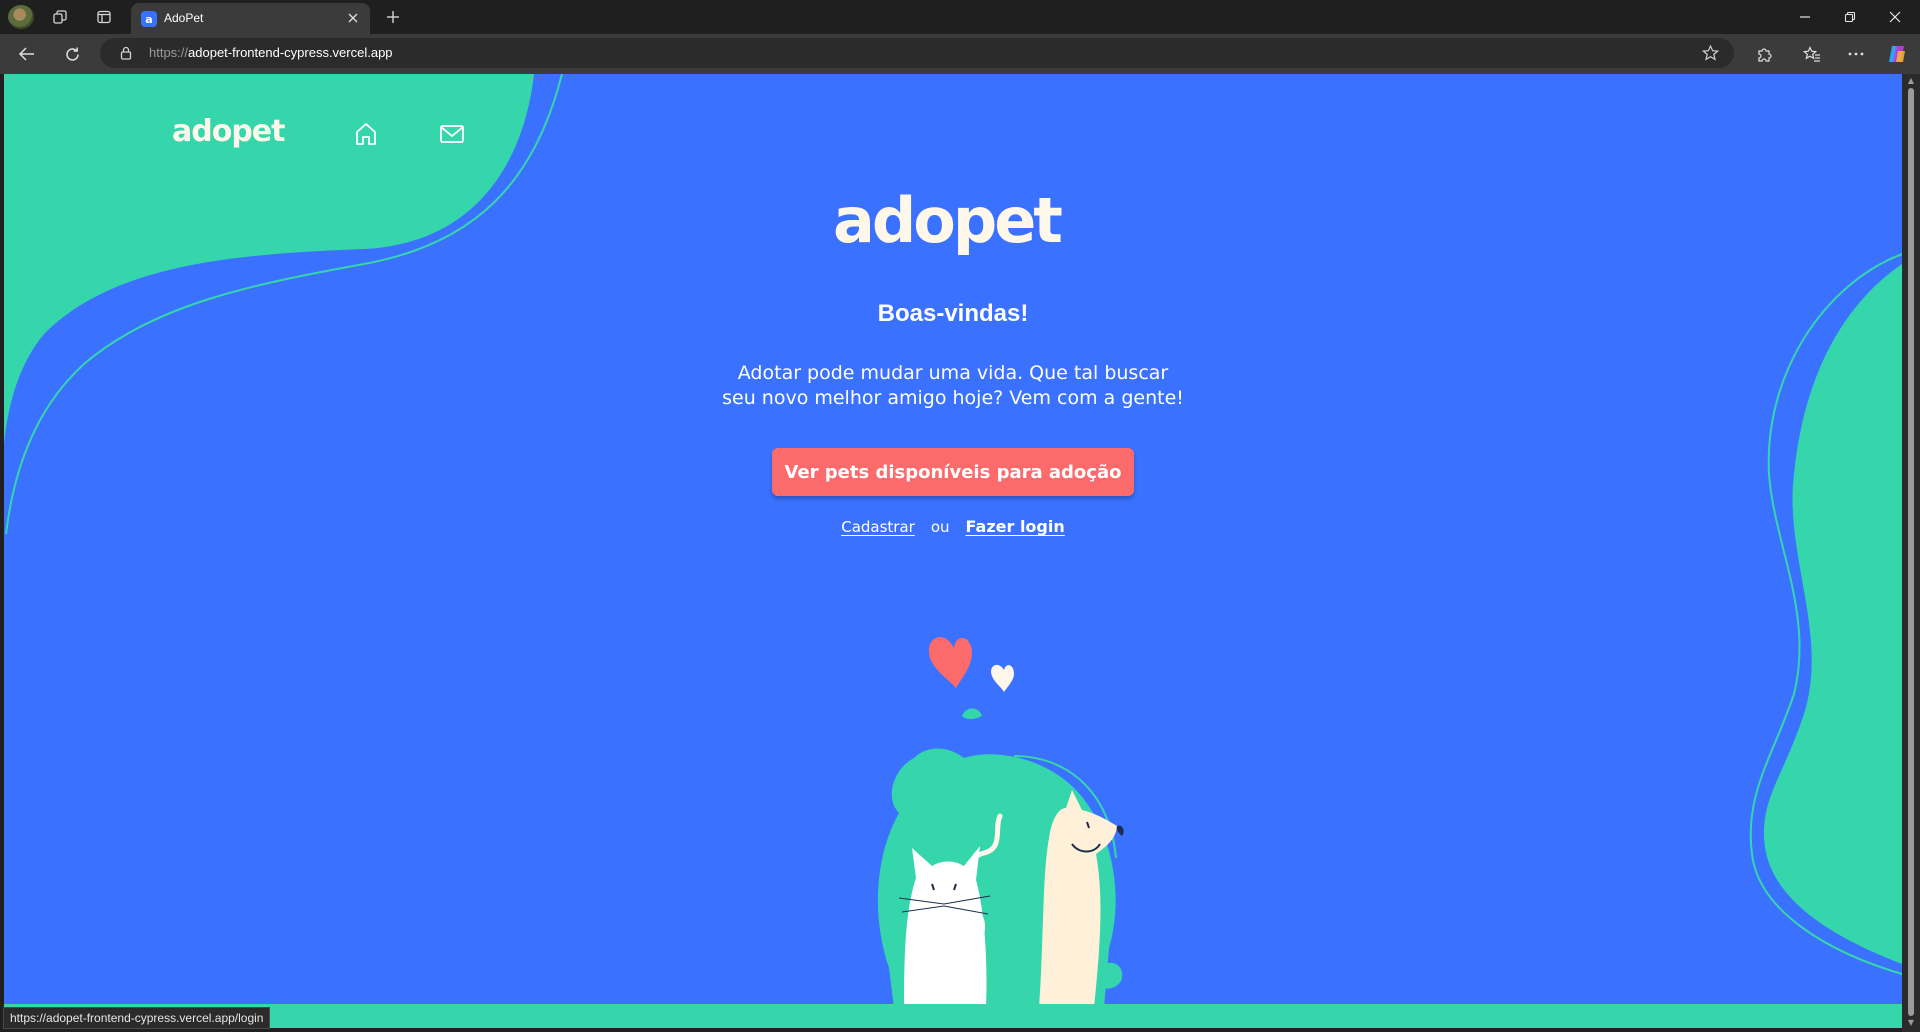 This screenshot has height=1032, width=1920. I want to click on register-link: Cadastrar, so click(878, 527).